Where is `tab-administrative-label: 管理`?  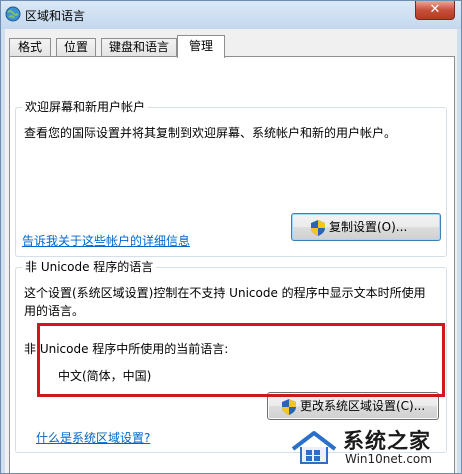
tab-administrative-label: 管理 is located at coordinates (200, 46).